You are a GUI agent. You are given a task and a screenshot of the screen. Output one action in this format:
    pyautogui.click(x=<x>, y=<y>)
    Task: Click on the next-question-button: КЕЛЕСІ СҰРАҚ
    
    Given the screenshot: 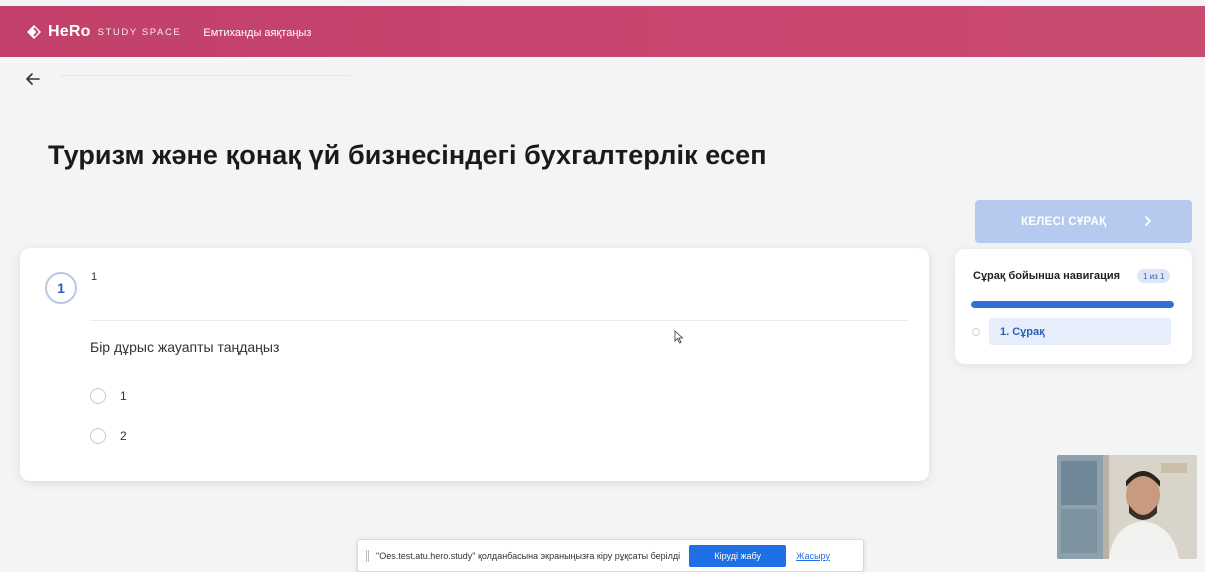 What is the action you would take?
    pyautogui.click(x=1083, y=221)
    